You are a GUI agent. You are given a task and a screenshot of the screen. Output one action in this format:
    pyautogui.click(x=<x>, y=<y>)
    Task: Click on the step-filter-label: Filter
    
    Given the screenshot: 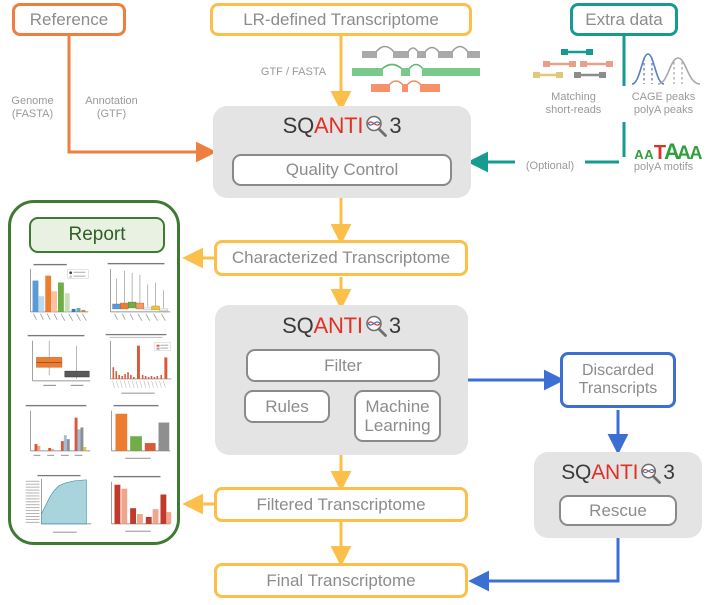 What is the action you would take?
    pyautogui.click(x=343, y=365)
    